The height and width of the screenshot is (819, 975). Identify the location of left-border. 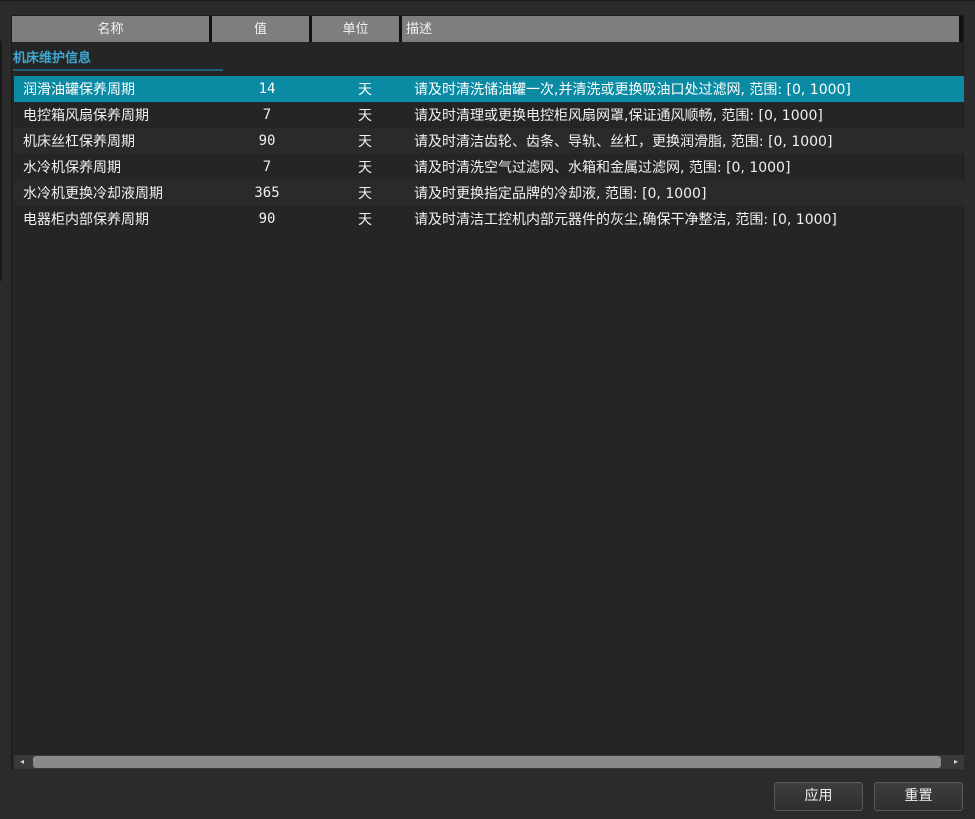
(1, 161).